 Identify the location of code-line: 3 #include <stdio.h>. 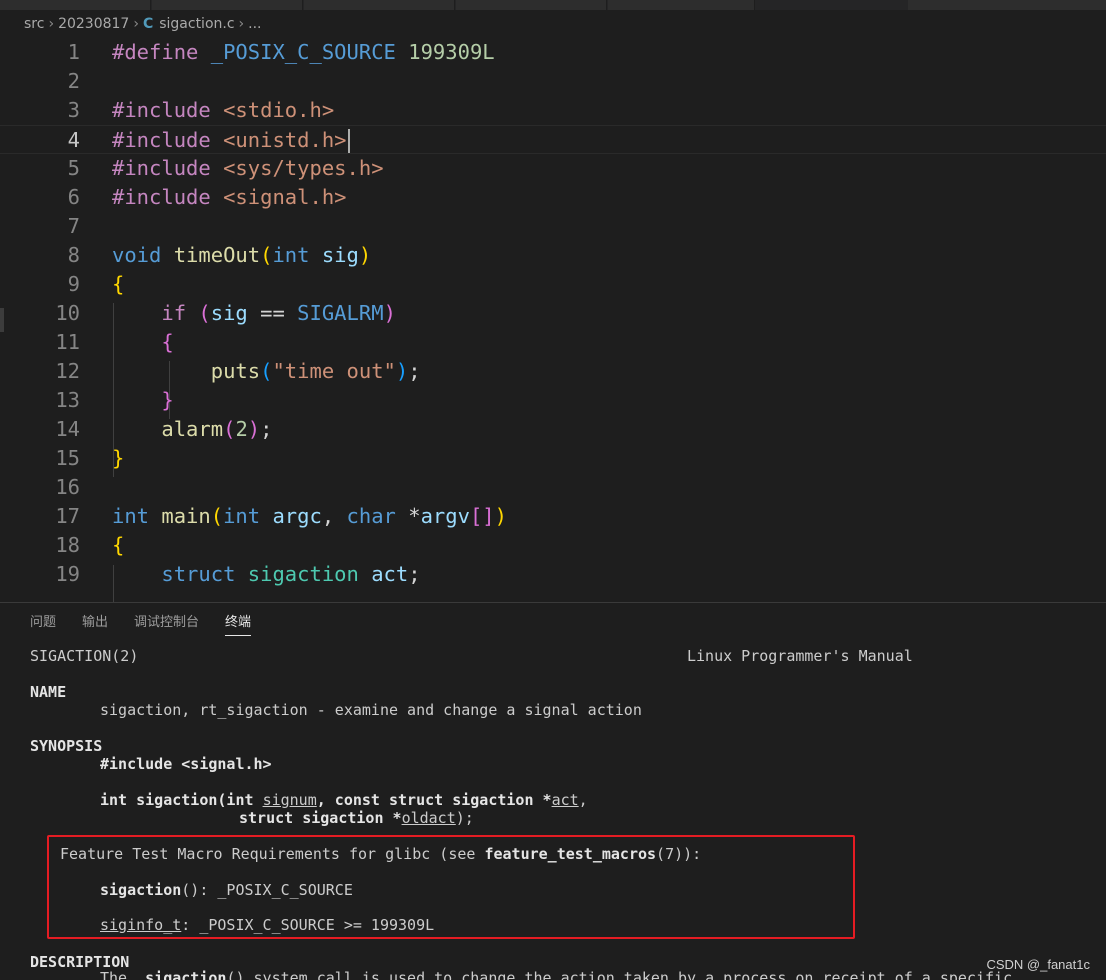
(553, 110).